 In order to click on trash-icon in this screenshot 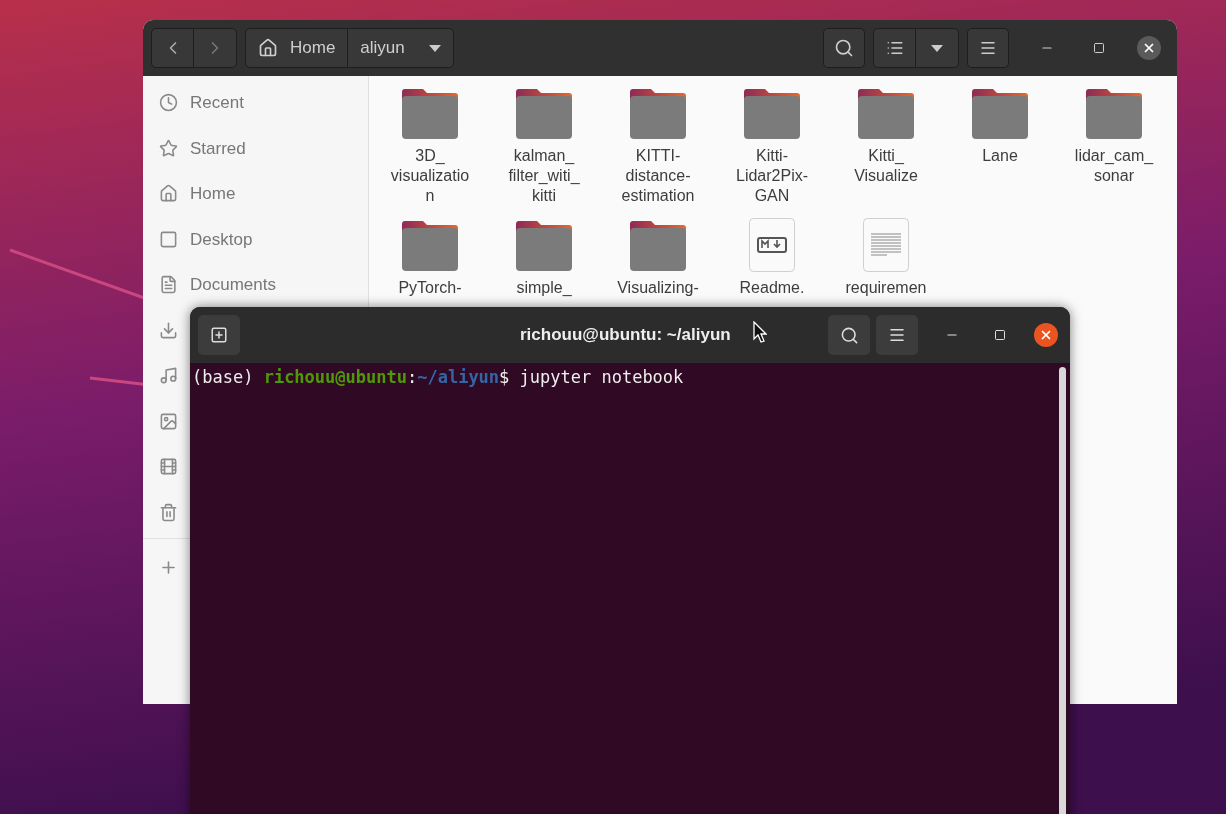, I will do `click(168, 512)`.